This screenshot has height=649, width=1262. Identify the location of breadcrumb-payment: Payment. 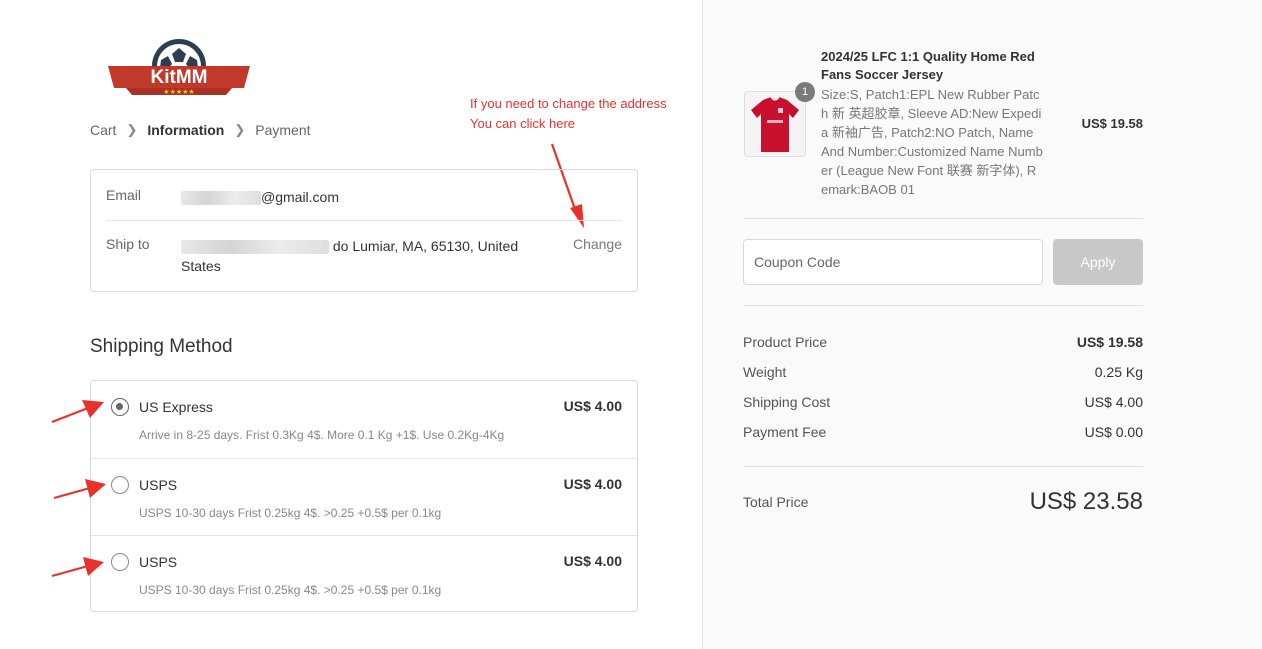
(283, 130).